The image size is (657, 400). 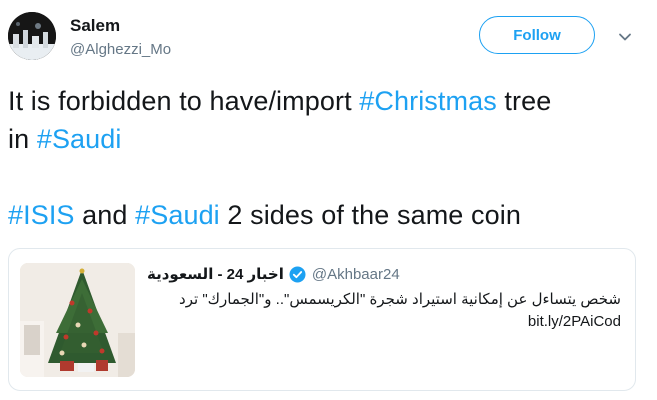 I want to click on quoted-link: bit.ly/2PAiCod, so click(x=386, y=322).